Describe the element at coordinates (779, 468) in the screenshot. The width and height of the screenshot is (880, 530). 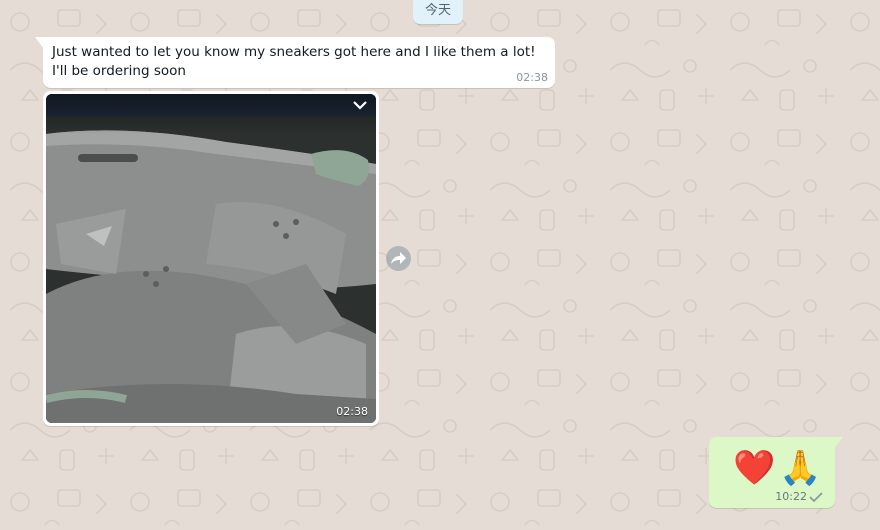
I see `outgoing-emoji-text: ❤️🙏` at that location.